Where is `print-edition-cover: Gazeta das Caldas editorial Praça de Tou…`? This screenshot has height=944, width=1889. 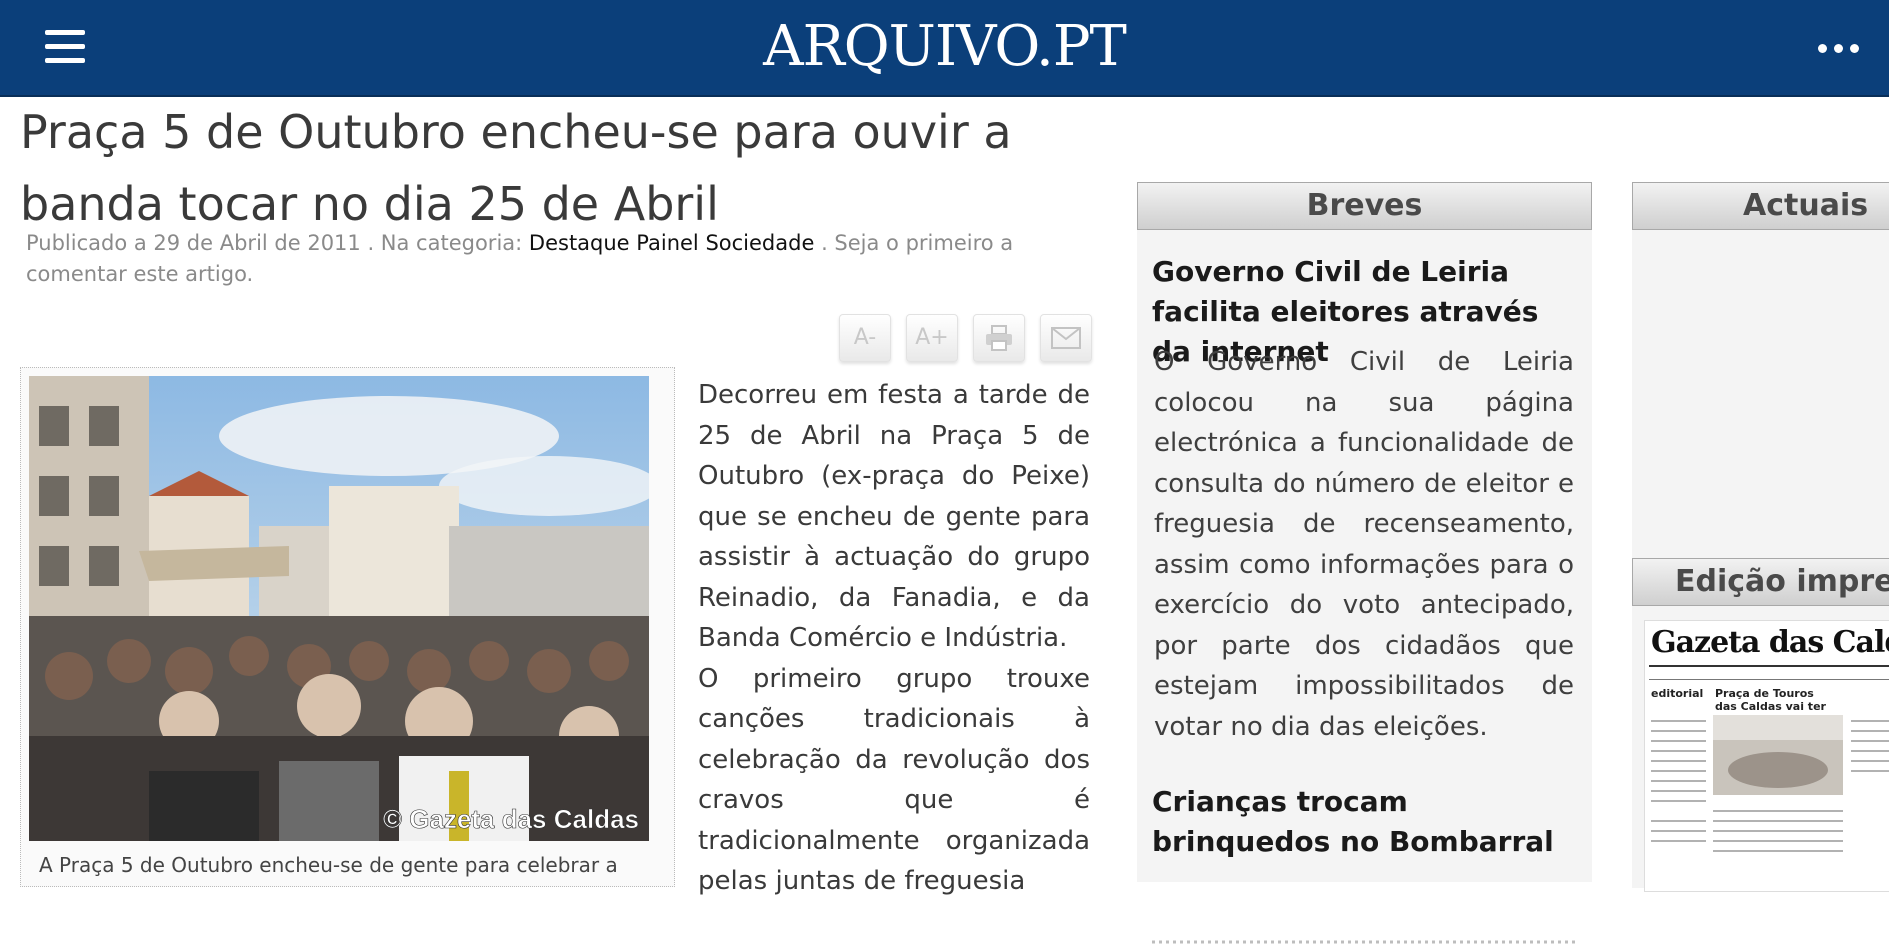 print-edition-cover: Gazeta das Caldas editorial Praça de Tou… is located at coordinates (1766, 756).